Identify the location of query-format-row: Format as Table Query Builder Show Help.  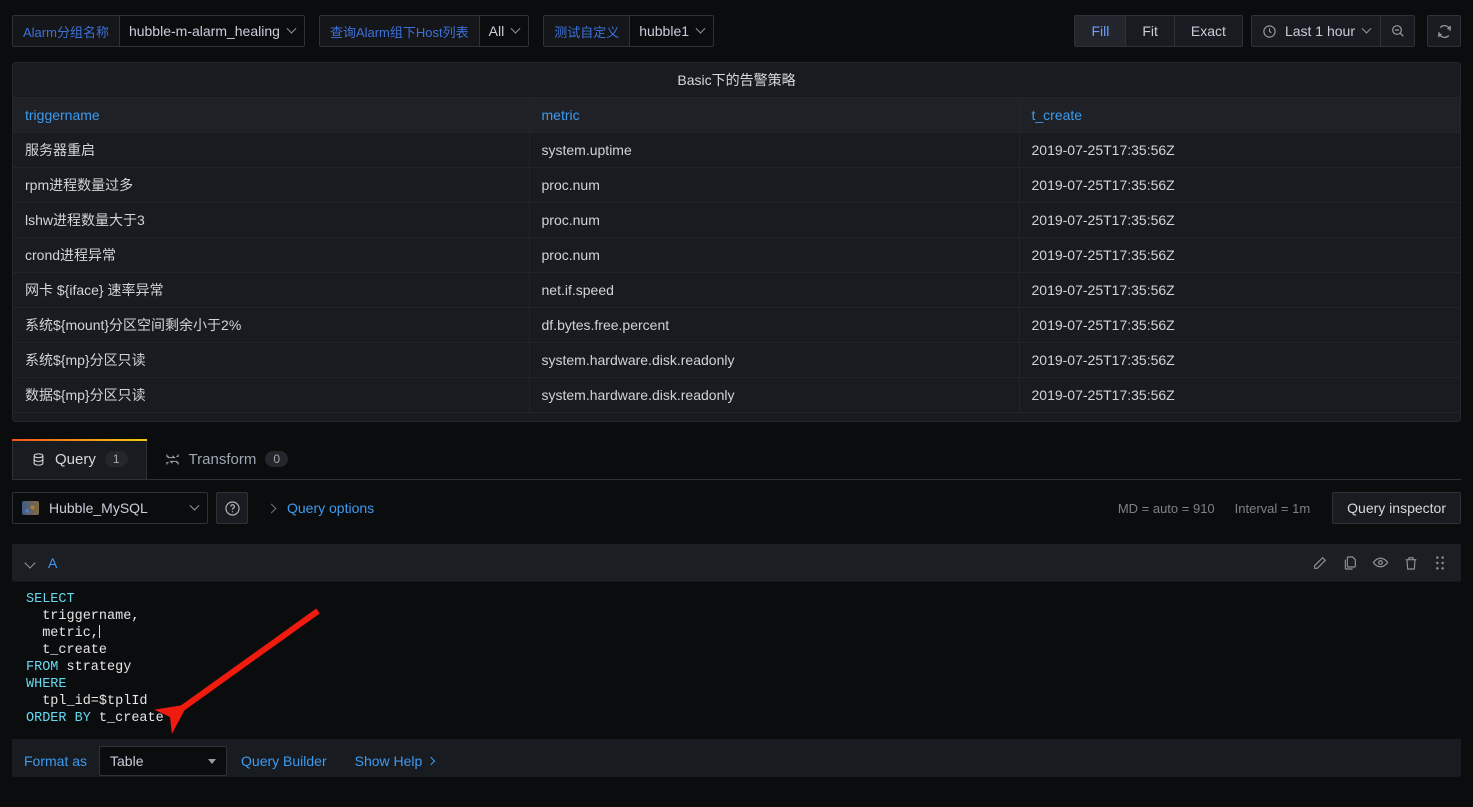
(736, 758).